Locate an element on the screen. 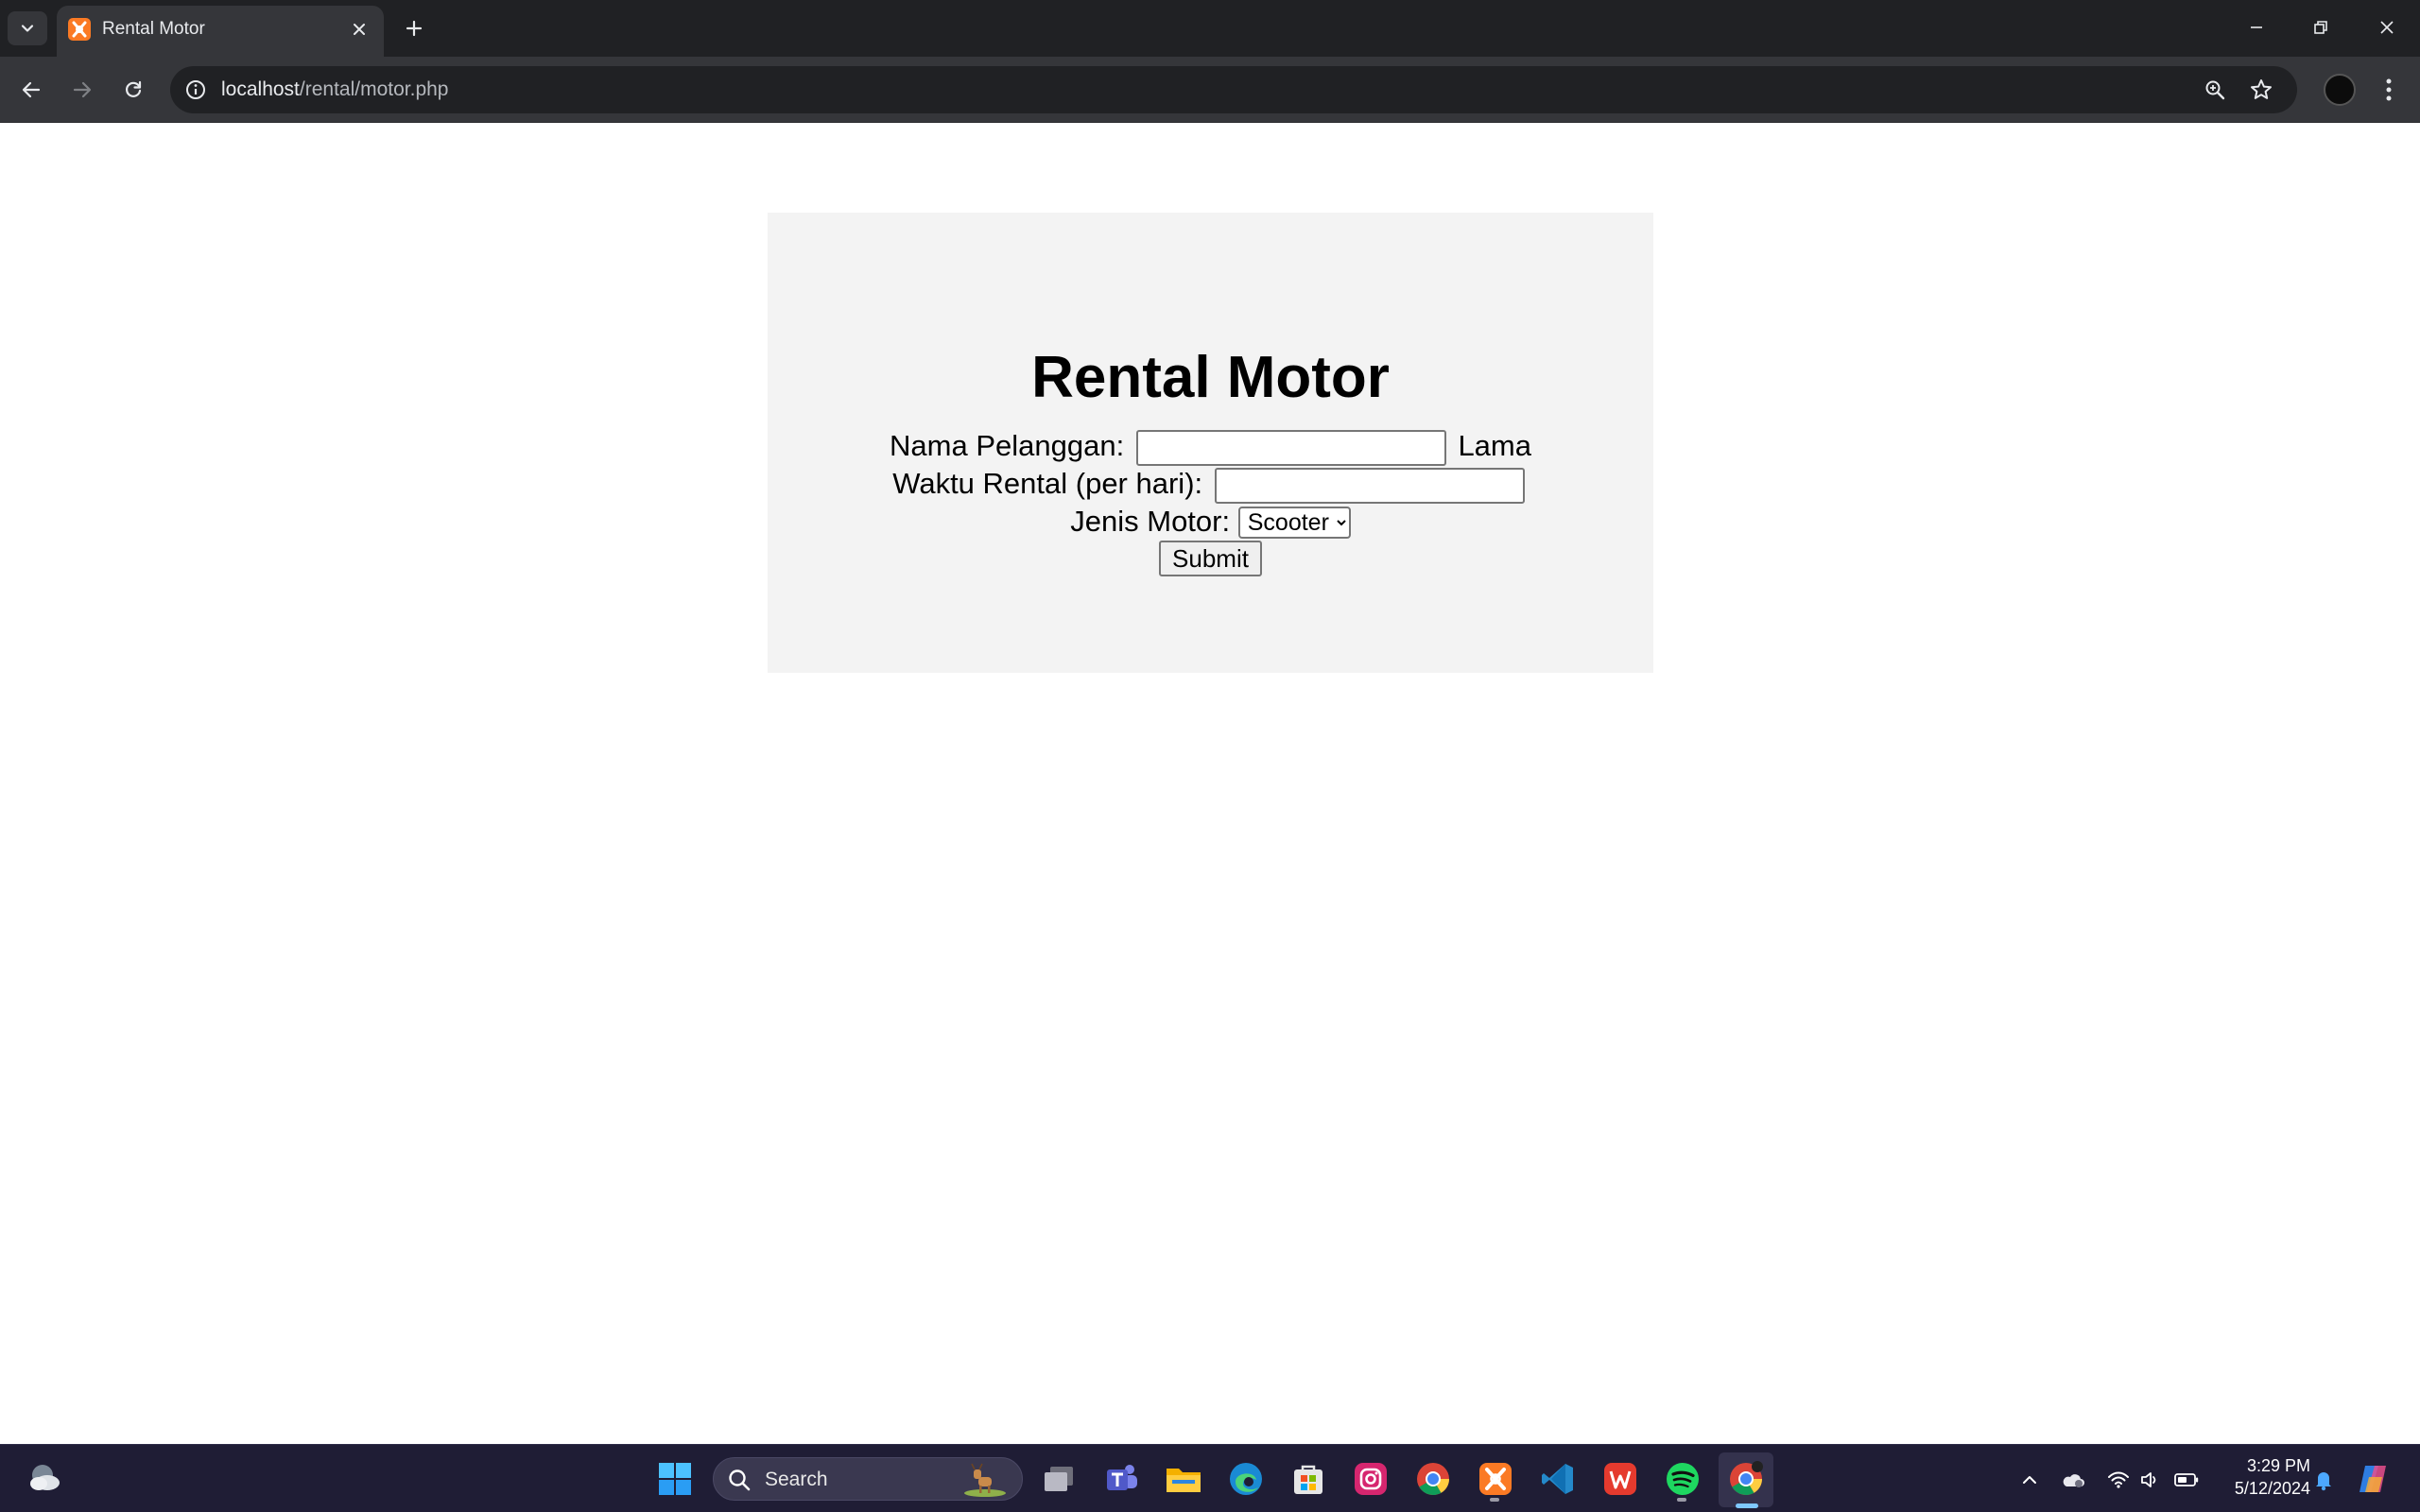 This screenshot has height=1512, width=2420. instagram-app-button is located at coordinates (1371, 1479).